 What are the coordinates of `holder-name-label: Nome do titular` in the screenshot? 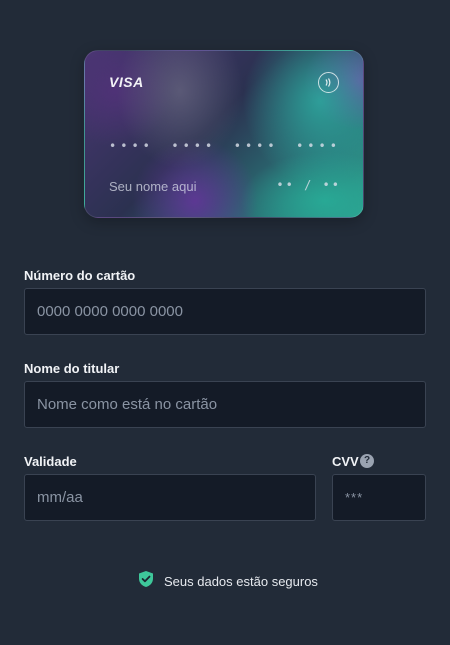 It's located at (72, 368).